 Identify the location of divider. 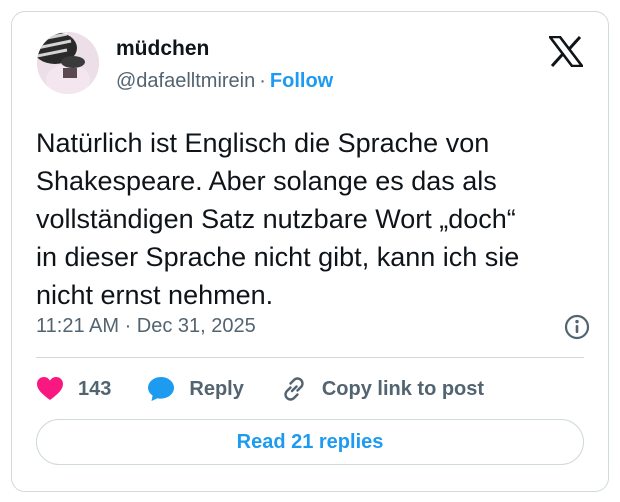
(310, 357).